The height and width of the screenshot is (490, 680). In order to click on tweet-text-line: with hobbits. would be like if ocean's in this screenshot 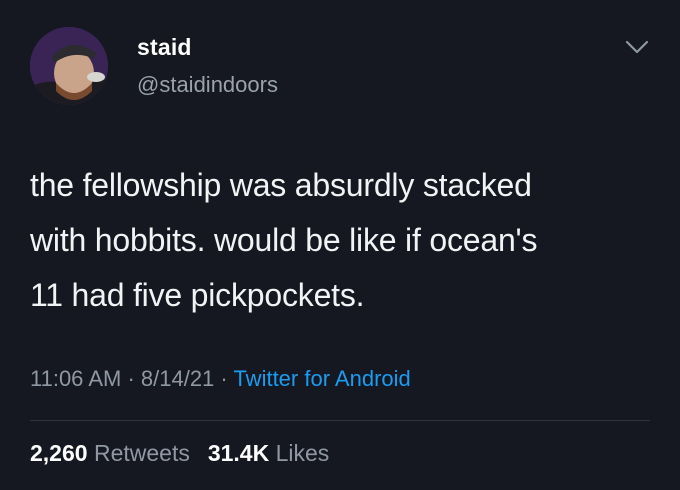, I will do `click(284, 240)`.